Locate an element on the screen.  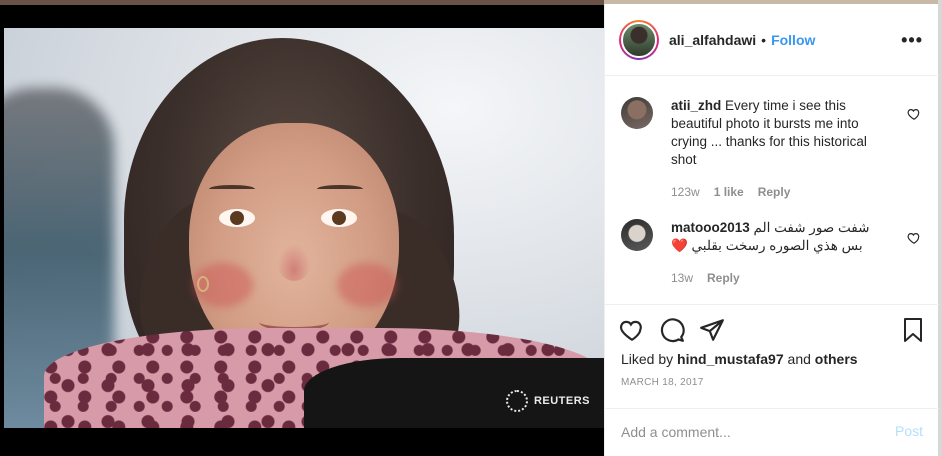
liked-by: Liked by hind_mustafa97 and others is located at coordinates (739, 359).